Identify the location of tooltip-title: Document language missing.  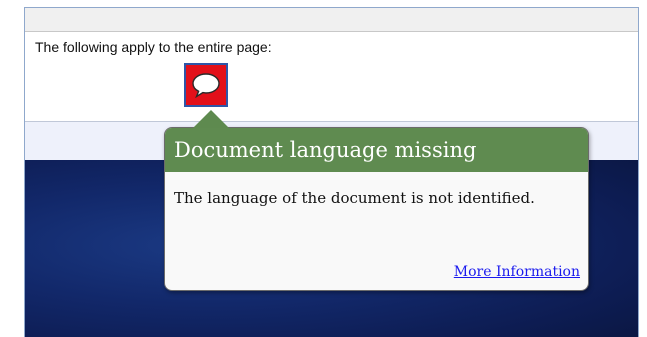
(325, 150).